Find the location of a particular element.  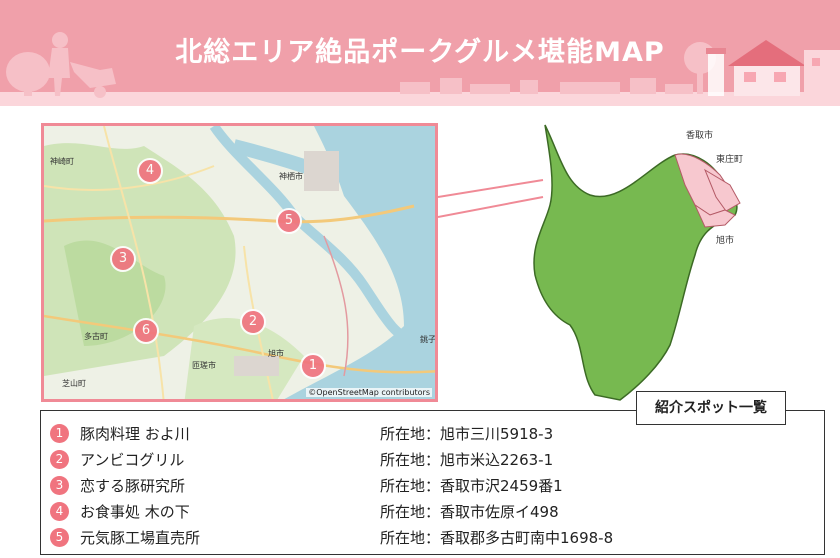

spot-name: 豚肉料理 およ川 is located at coordinates (135, 434).